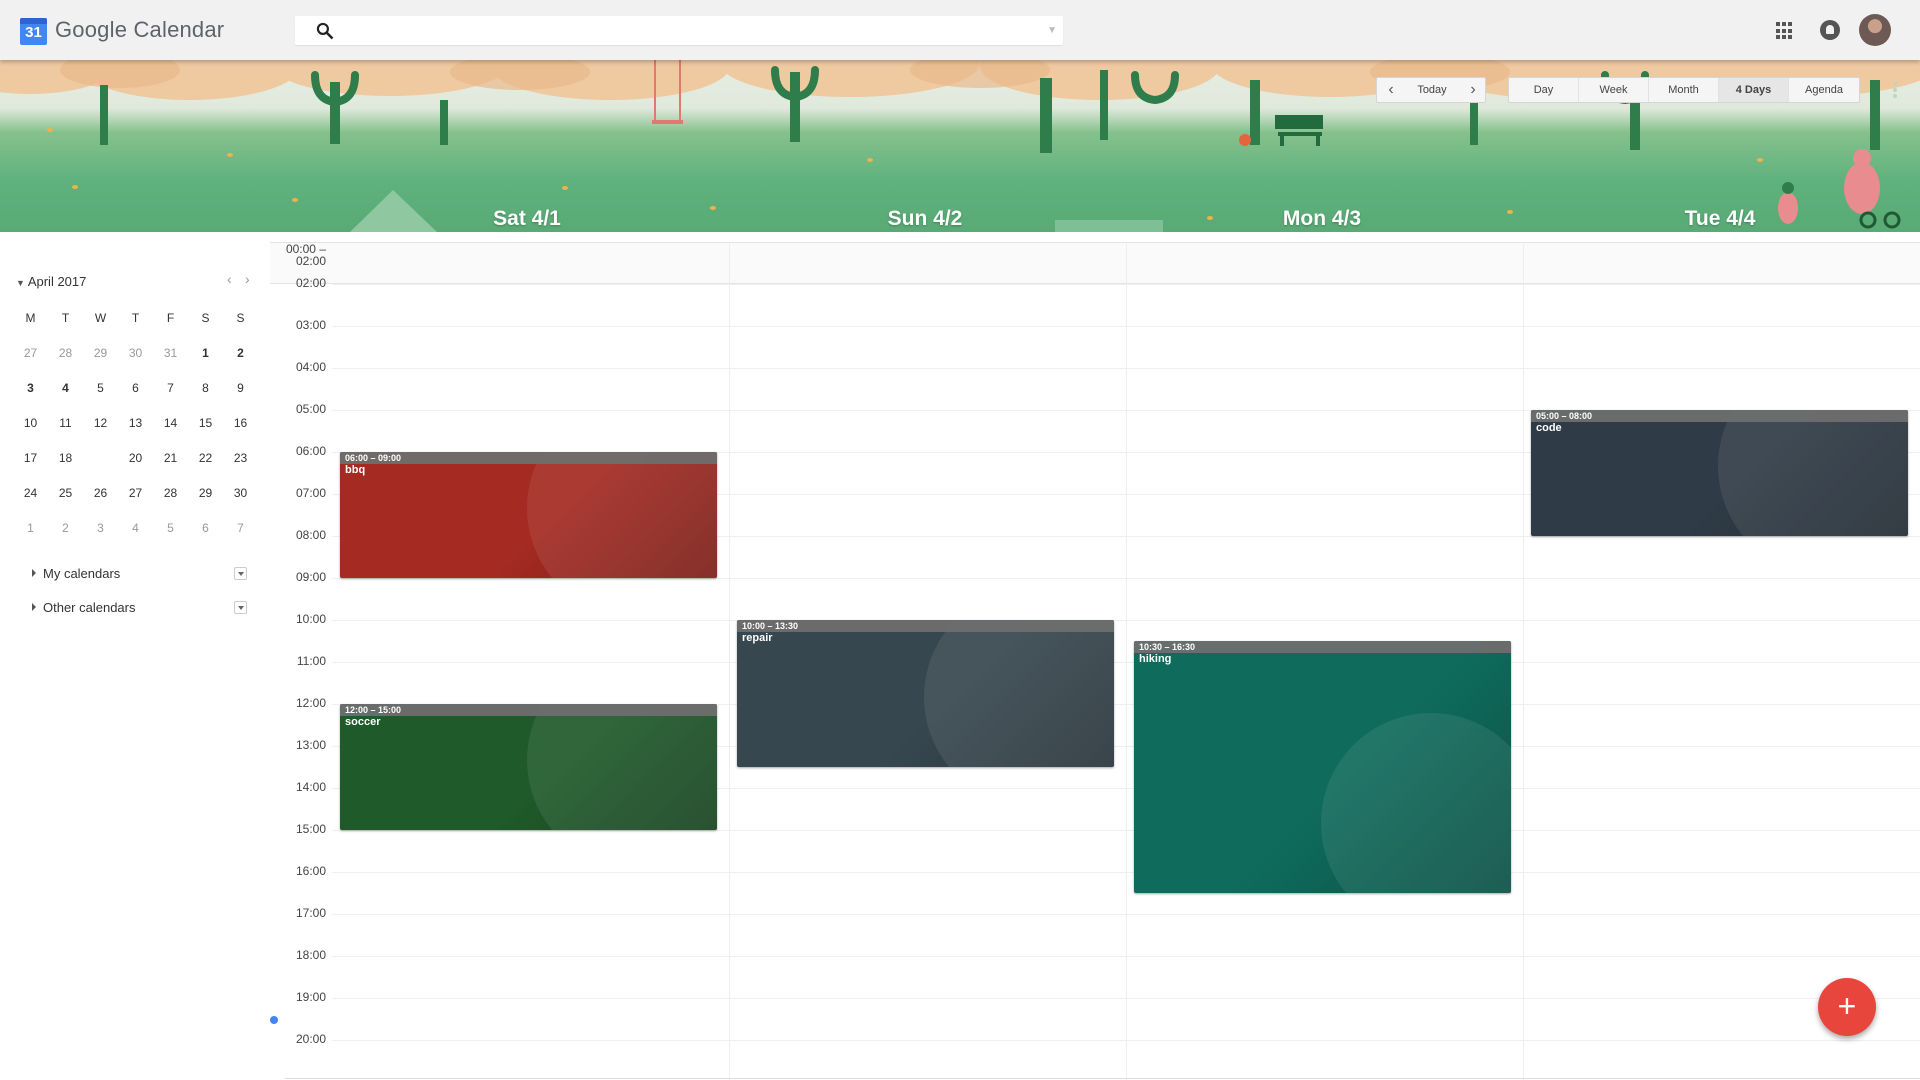  I want to click on time-label: 02:00, so click(310, 283).